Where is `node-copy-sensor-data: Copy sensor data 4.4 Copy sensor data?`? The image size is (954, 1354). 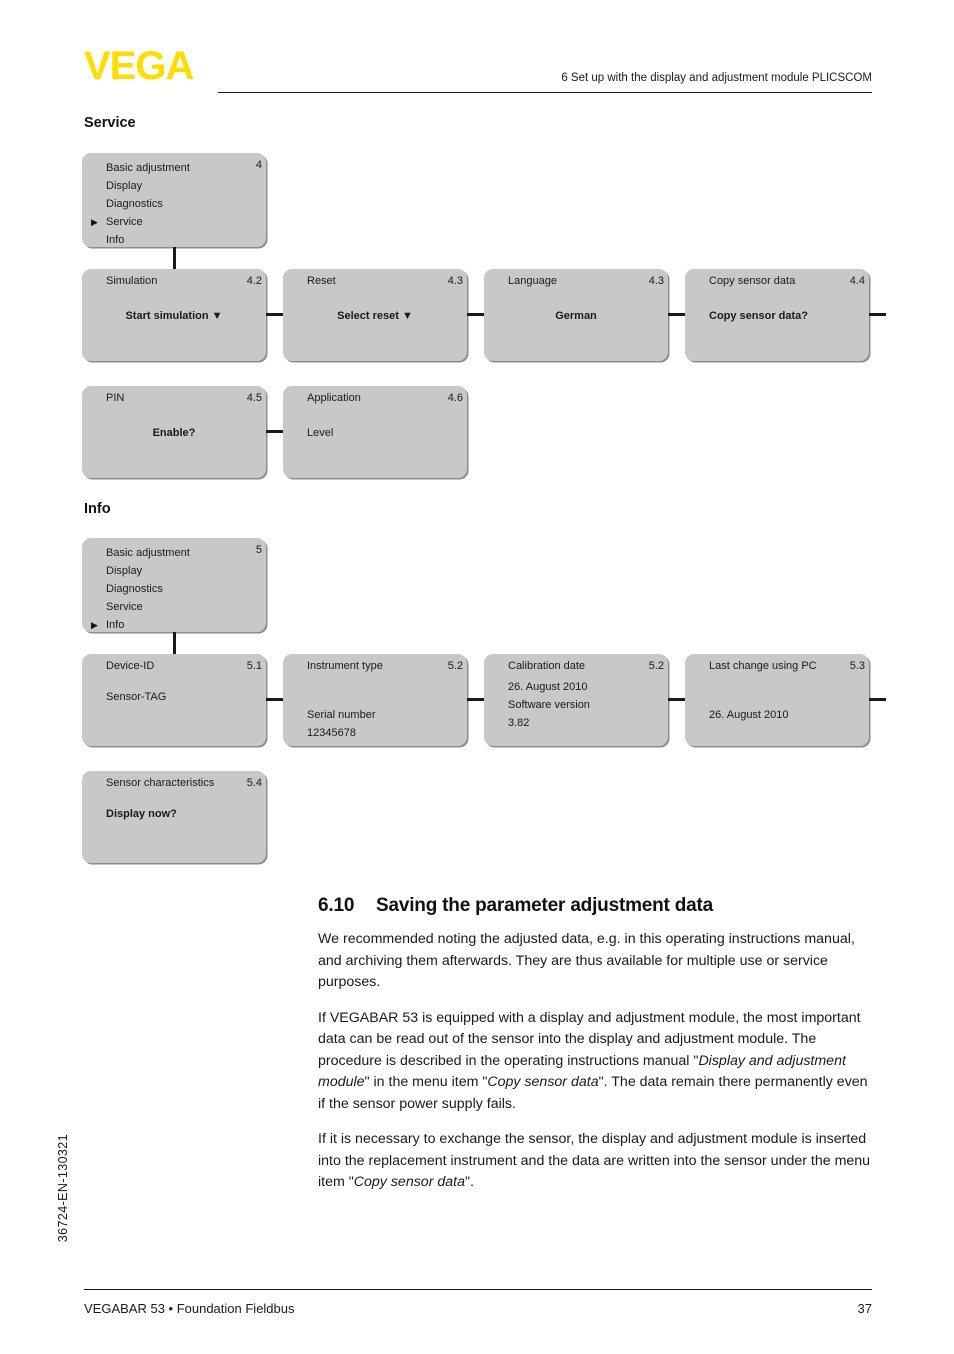
node-copy-sensor-data: Copy sensor data 4.4 Copy sensor data? is located at coordinates (777, 315).